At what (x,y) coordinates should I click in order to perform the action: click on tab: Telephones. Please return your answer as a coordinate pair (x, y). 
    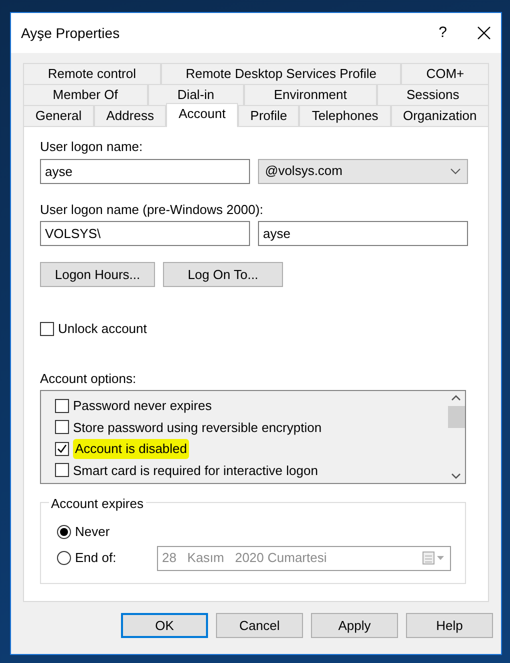
    Looking at the image, I should click on (345, 115).